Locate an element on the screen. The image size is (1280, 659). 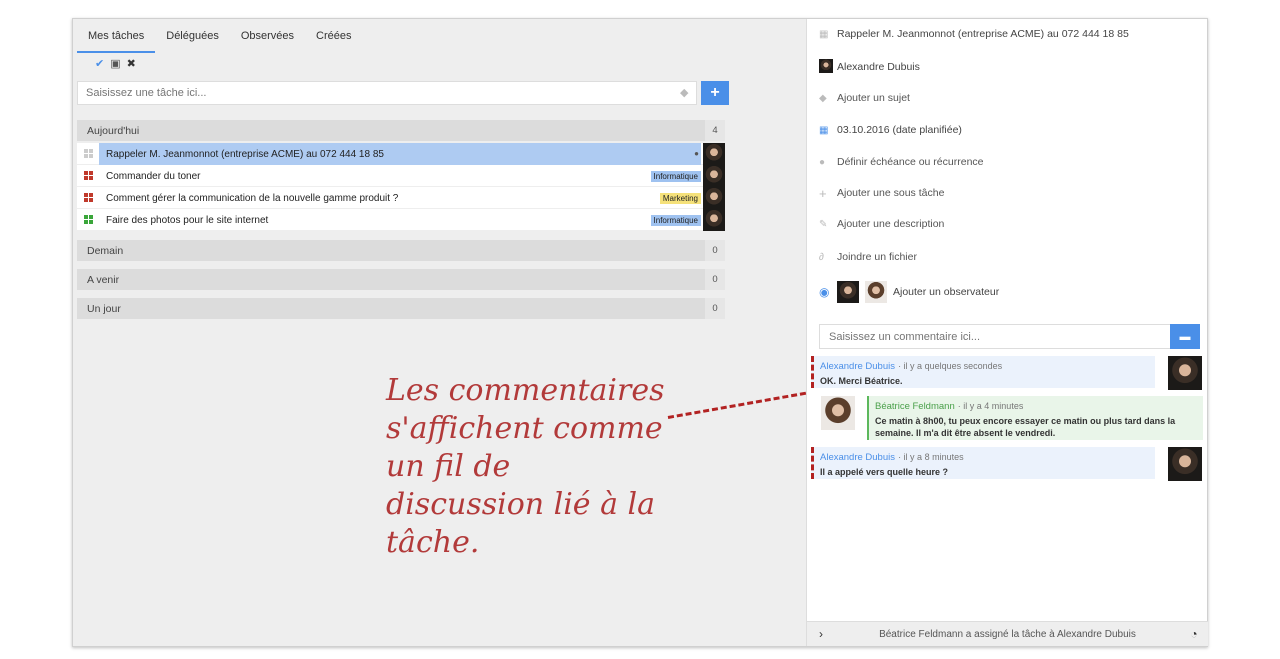
add-subject-link: Ajouter un sujet is located at coordinates (873, 98).